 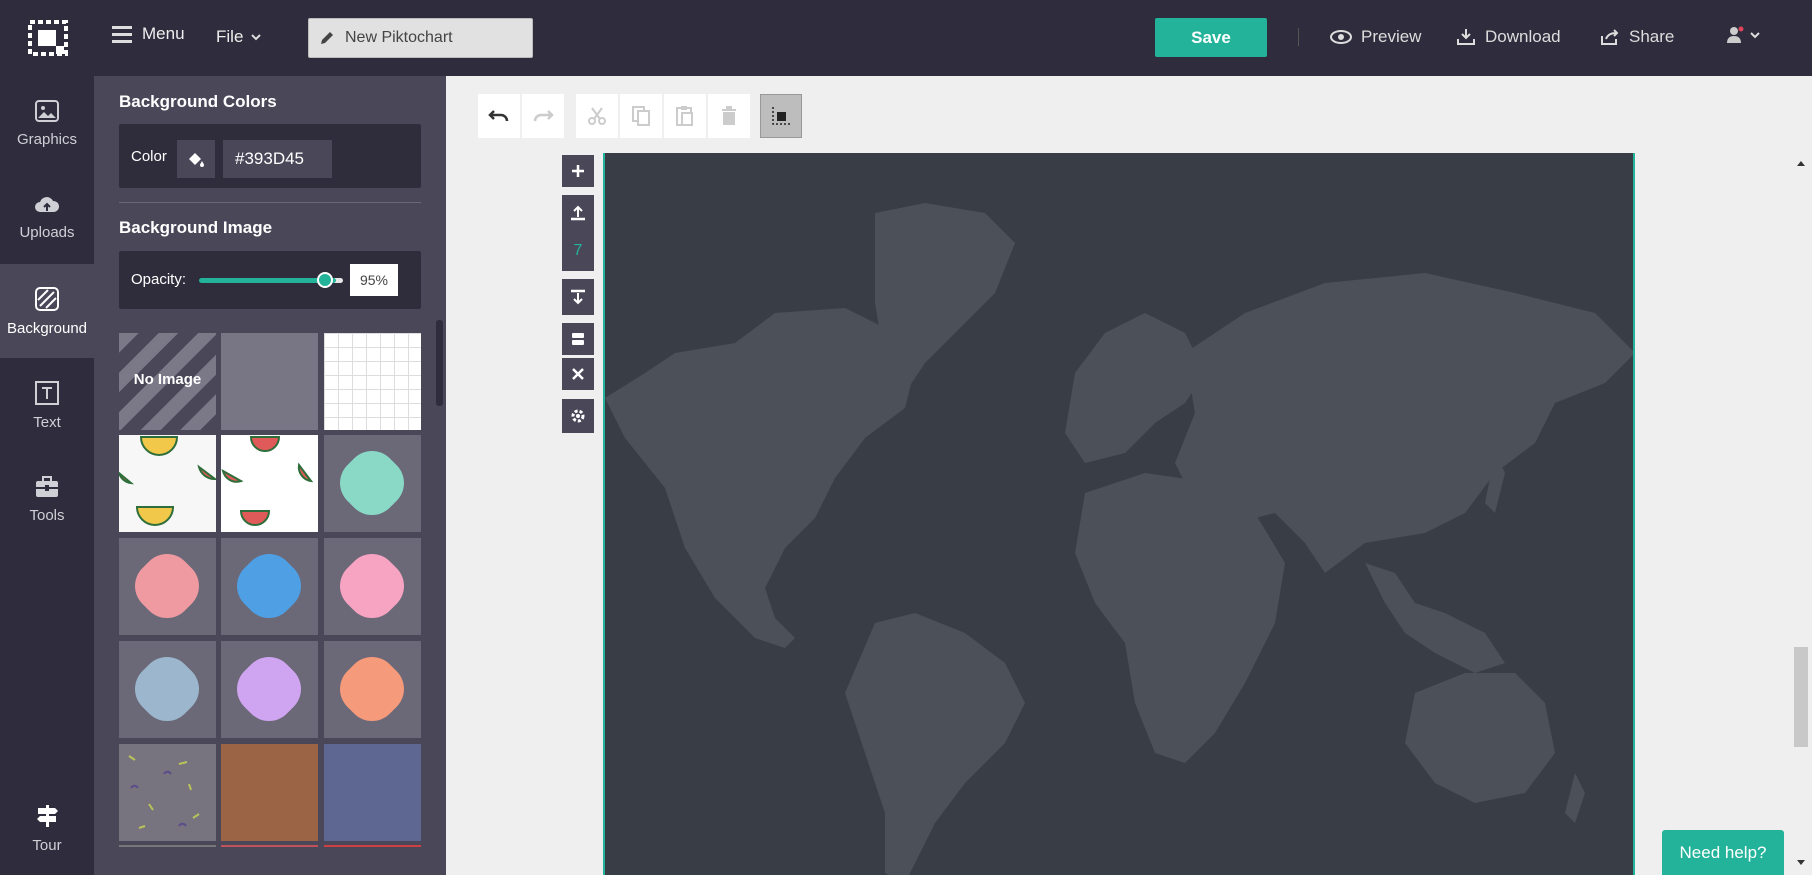 I want to click on australia-shape, so click(x=1480, y=738).